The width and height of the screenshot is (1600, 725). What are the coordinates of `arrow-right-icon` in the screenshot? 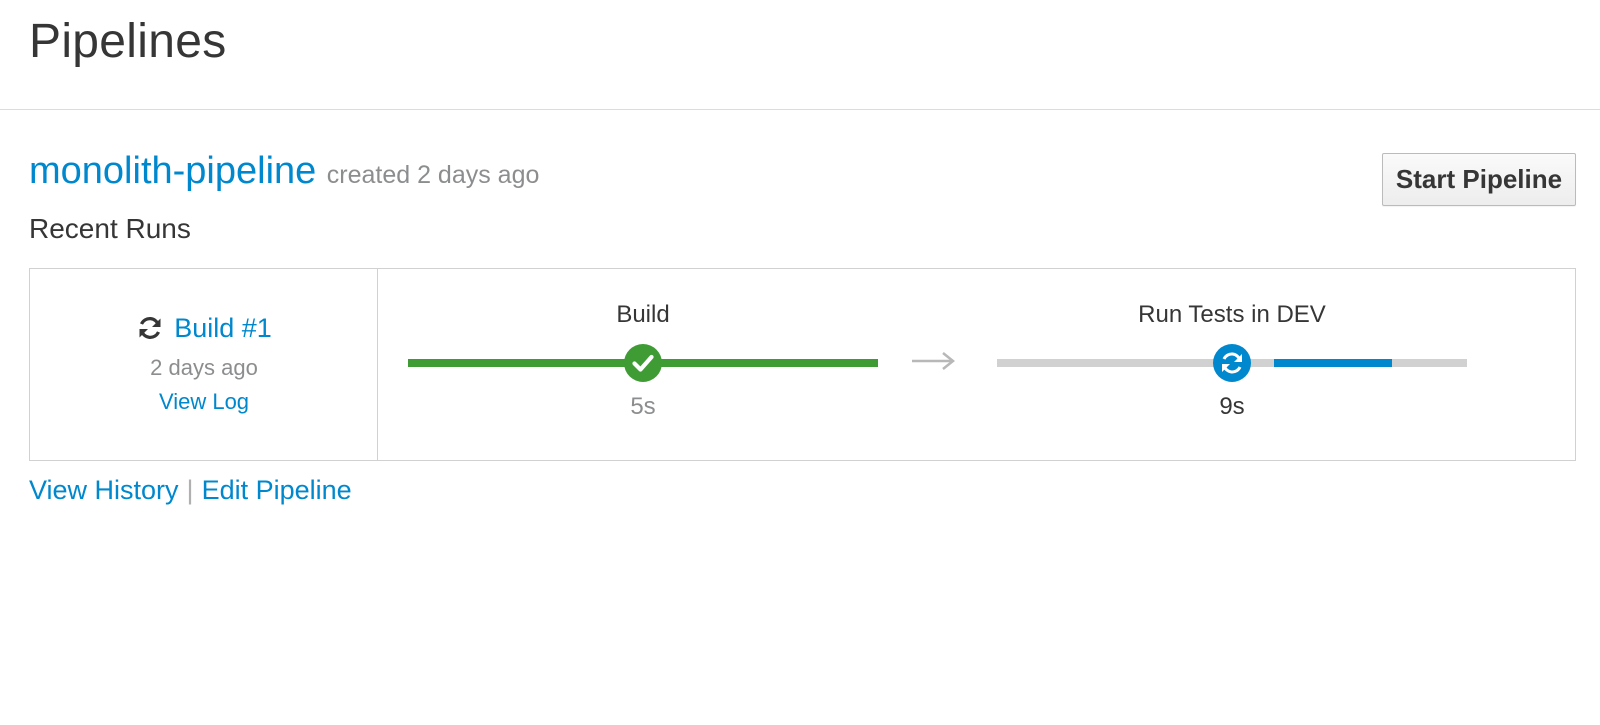 It's located at (934, 361).